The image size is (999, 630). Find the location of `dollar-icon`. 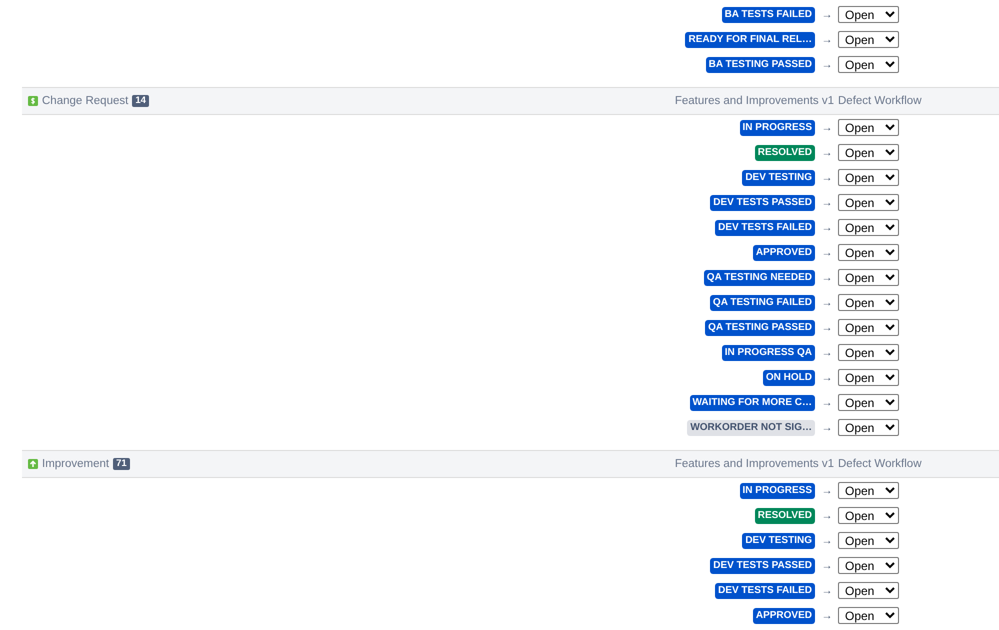

dollar-icon is located at coordinates (33, 101).